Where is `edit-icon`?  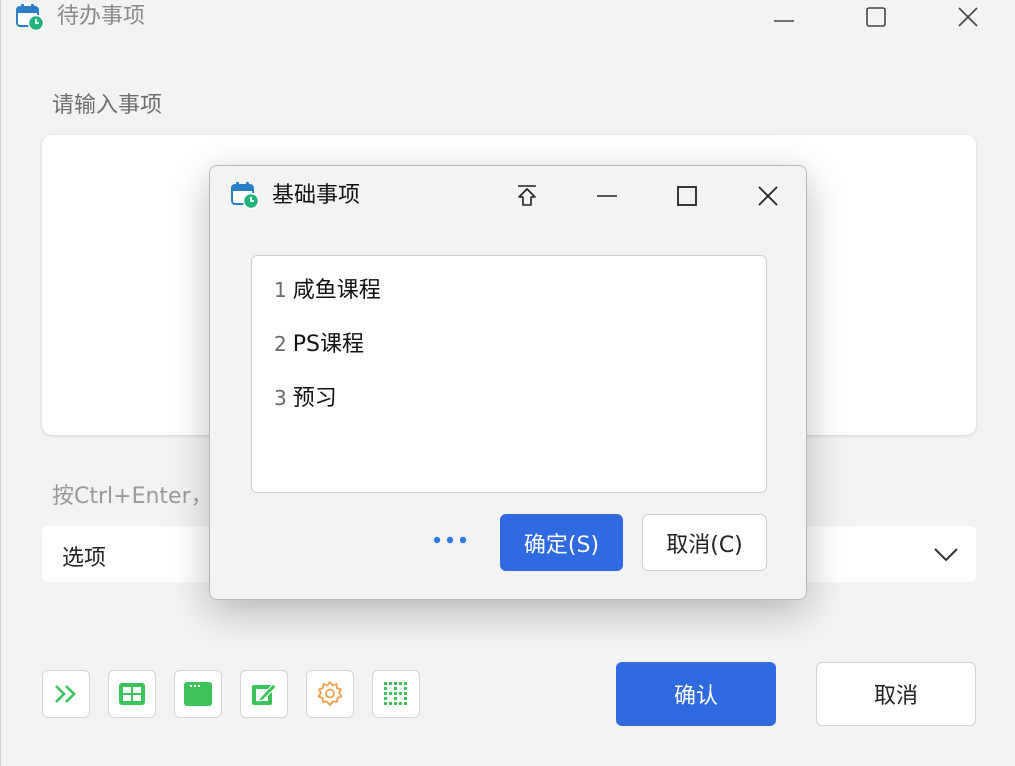
edit-icon is located at coordinates (264, 694).